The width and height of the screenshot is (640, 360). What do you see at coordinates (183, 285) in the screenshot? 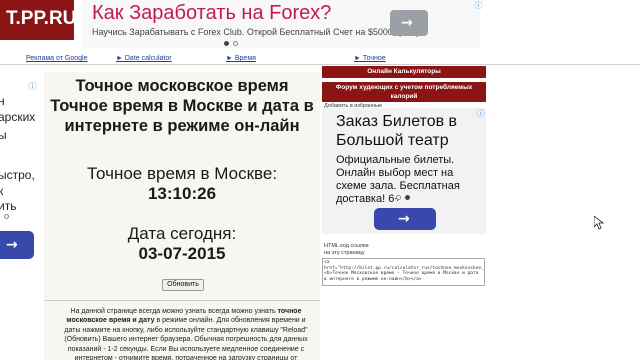
I see `refresh-button: Обновить` at bounding box center [183, 285].